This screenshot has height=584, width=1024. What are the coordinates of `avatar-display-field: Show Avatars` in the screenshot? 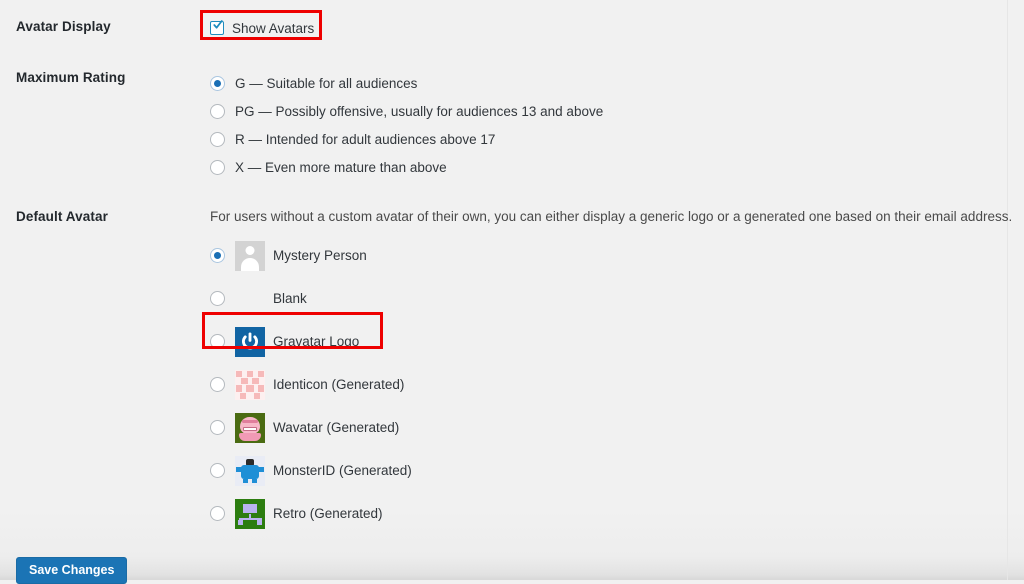 It's located at (262, 28).